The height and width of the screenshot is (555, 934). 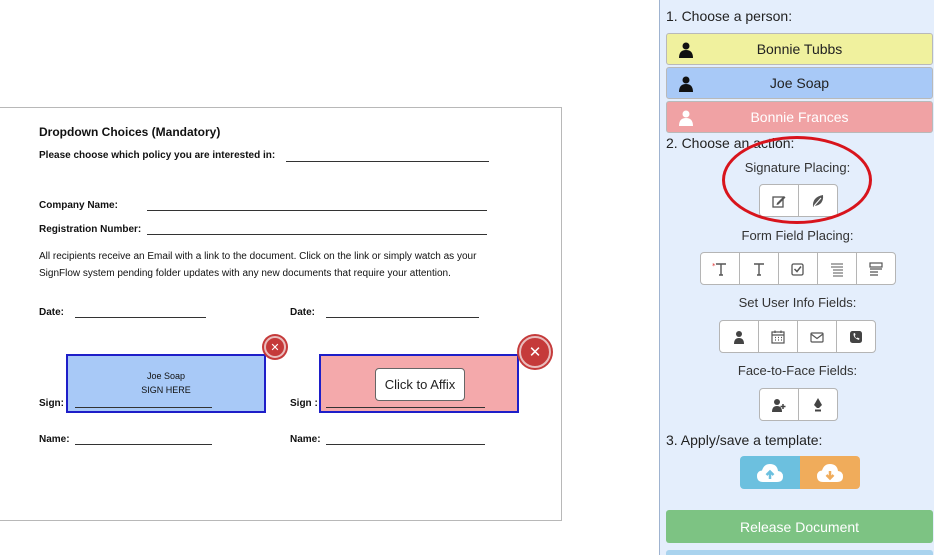 I want to click on text-icon, so click(x=759, y=269).